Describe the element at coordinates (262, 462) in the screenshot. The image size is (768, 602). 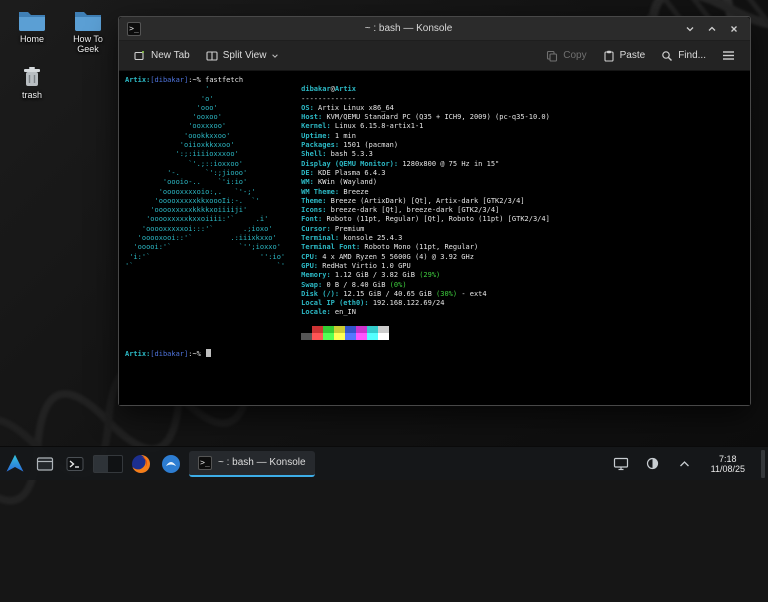
I see `task-label: ~ : bash — Konsole` at that location.